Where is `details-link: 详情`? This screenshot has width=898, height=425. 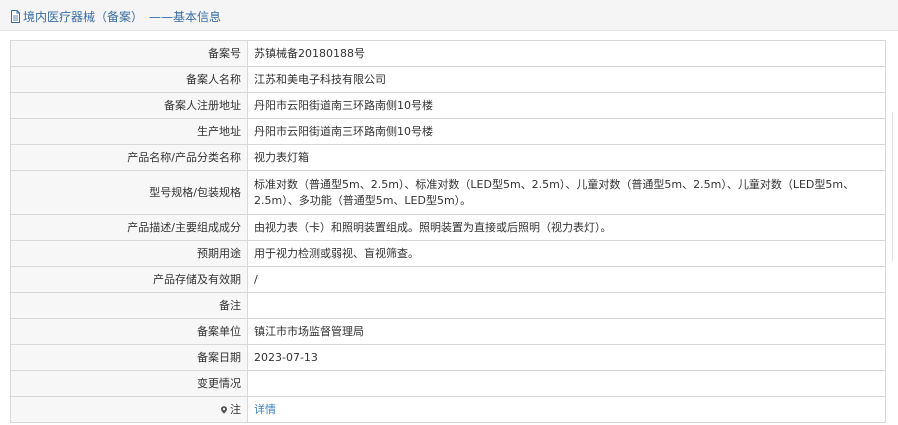 details-link: 详情 is located at coordinates (265, 409).